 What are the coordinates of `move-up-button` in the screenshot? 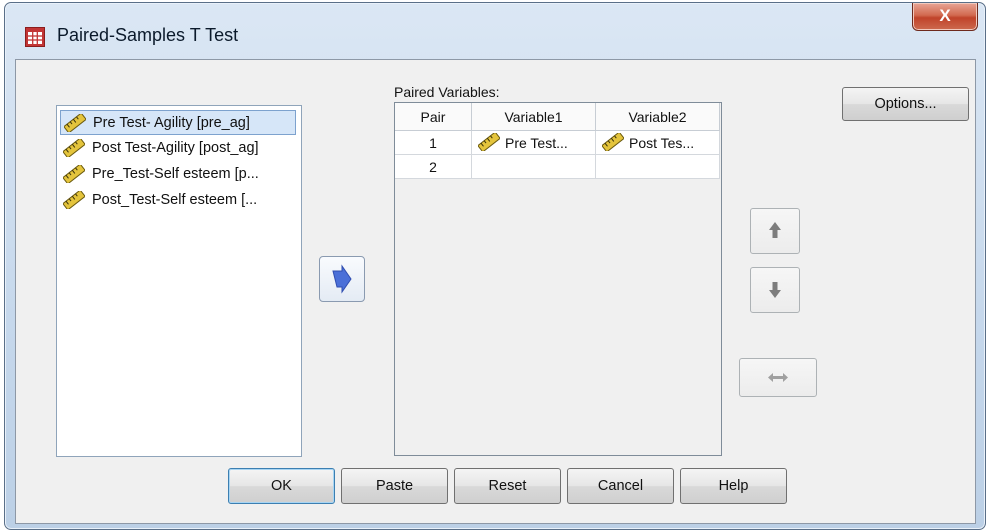 It's located at (775, 231).